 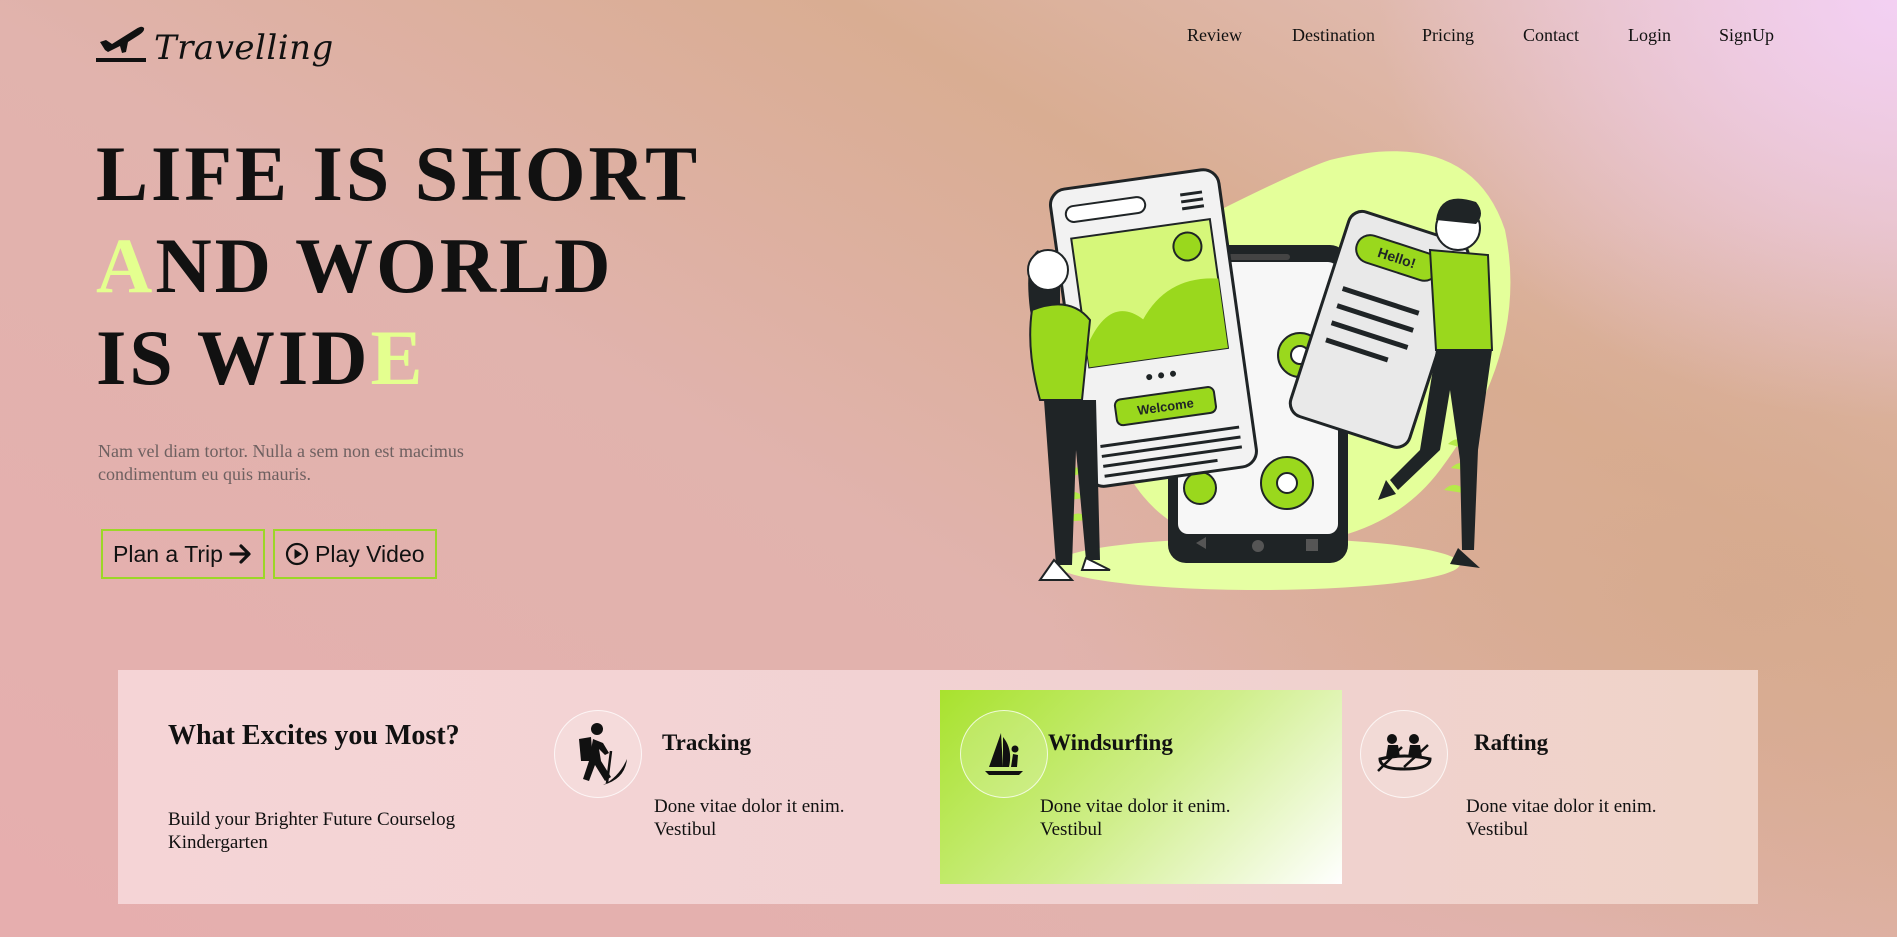 I want to click on features-title: What Excites you Most?, so click(x=314, y=735).